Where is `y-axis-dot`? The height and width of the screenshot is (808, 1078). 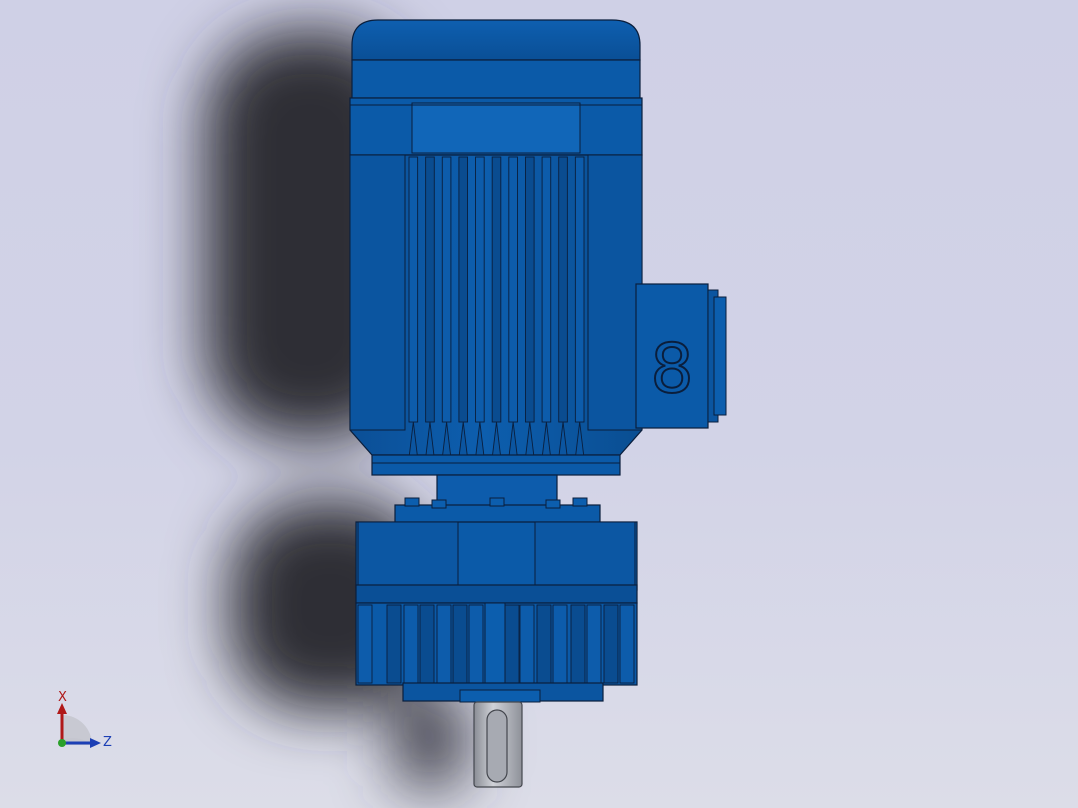 y-axis-dot is located at coordinates (62, 743).